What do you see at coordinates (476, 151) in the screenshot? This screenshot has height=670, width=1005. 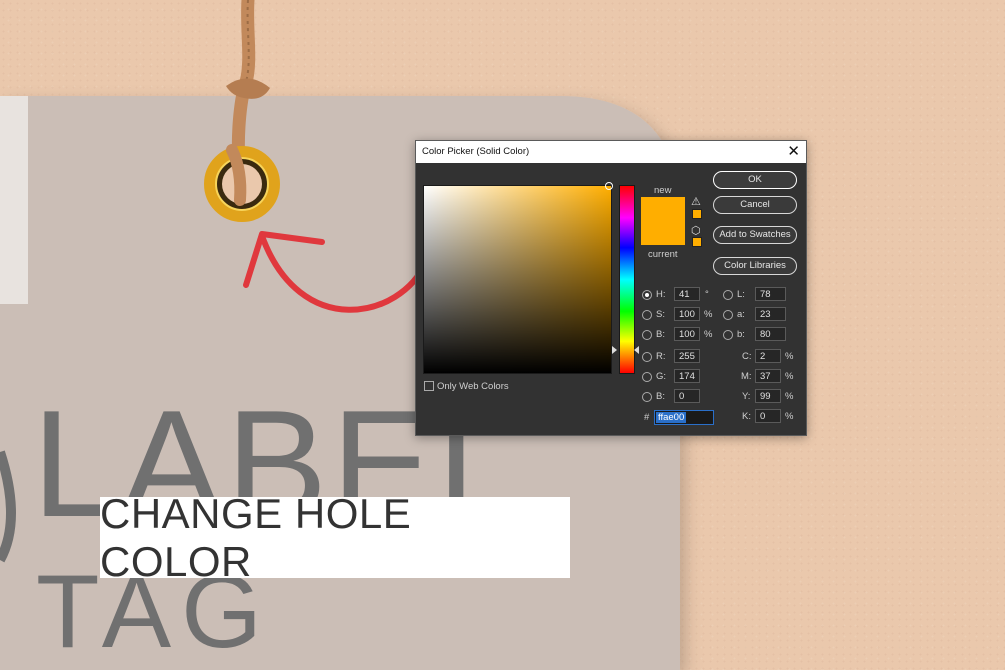 I see `dialog-title: Color Picker (Solid Color)` at bounding box center [476, 151].